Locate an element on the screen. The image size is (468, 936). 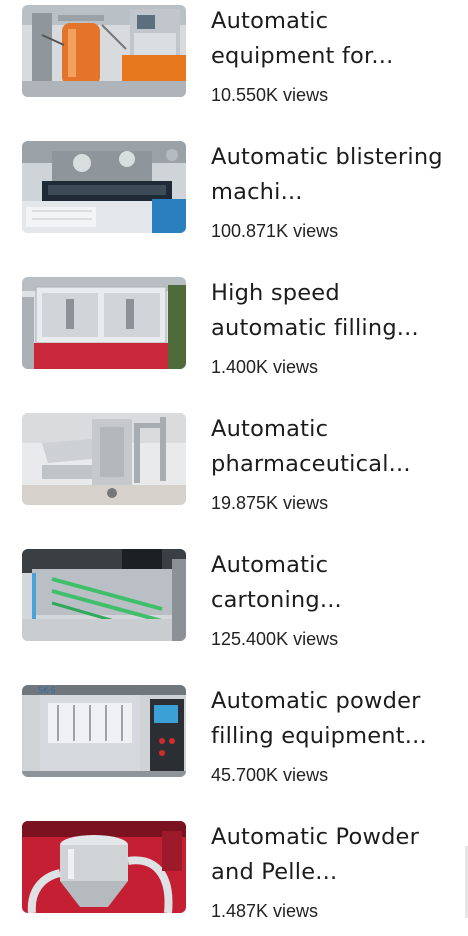
view-count: 125.400K views is located at coordinates (275, 639).